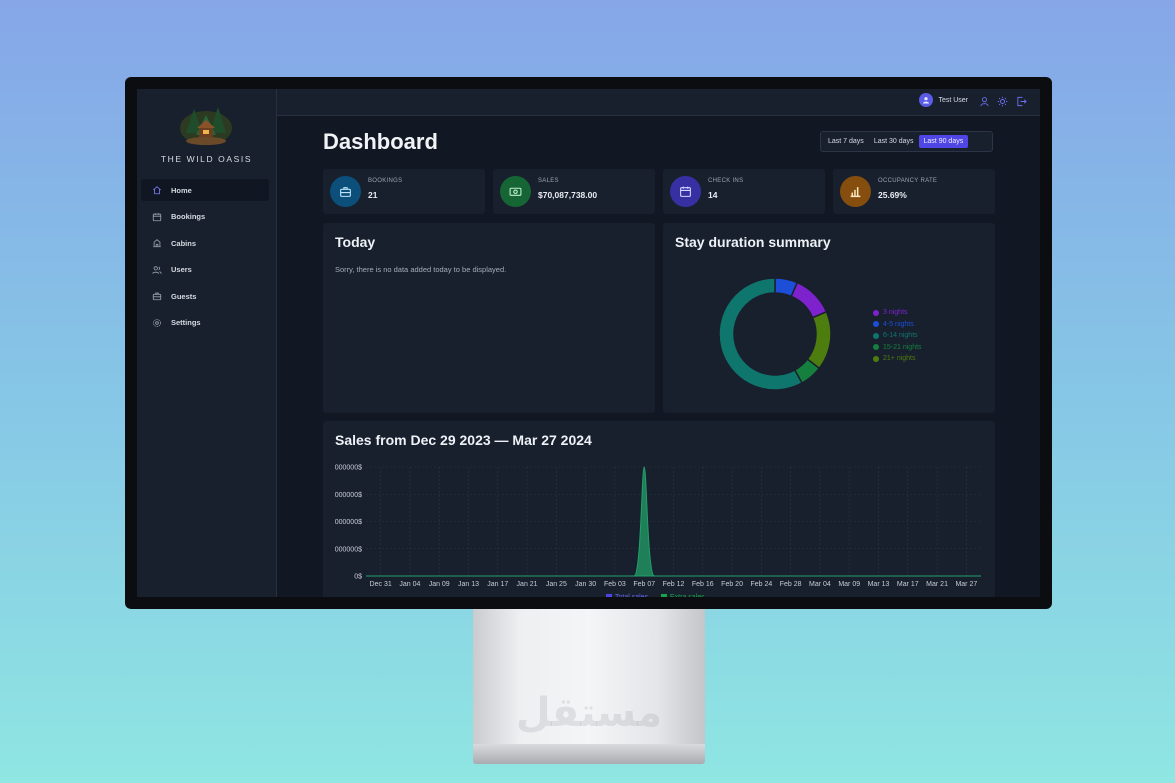 This screenshot has width=1175, height=783. I want to click on legend-label: 4-5 nights, so click(898, 324).